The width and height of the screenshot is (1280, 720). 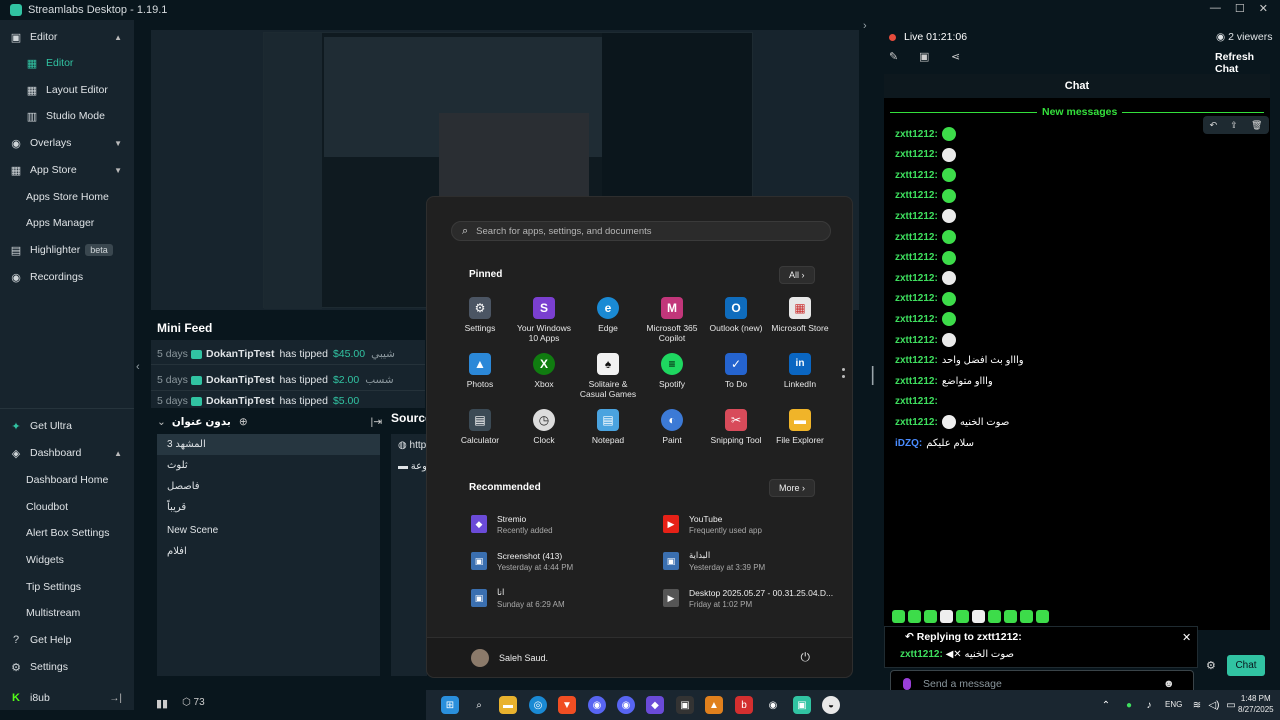 I want to click on sidebar-item-editor: ▦ Editor, so click(x=67, y=63).